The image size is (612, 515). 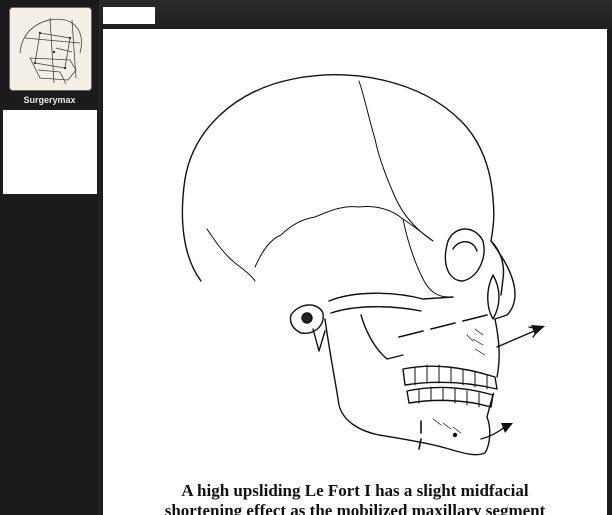 What do you see at coordinates (420, 435) in the screenshot?
I see `osteotomy-line-lower` at bounding box center [420, 435].